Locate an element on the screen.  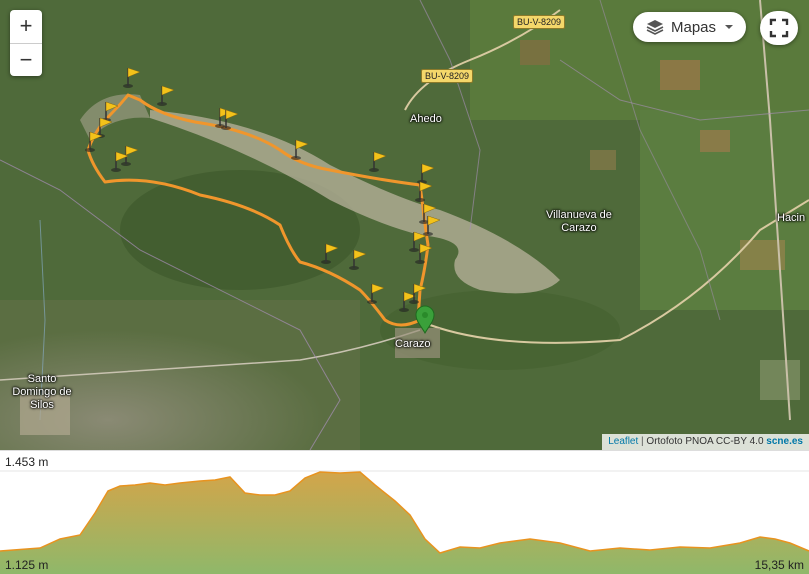
max-elevation-label: 1.453 m is located at coordinates (27, 462).